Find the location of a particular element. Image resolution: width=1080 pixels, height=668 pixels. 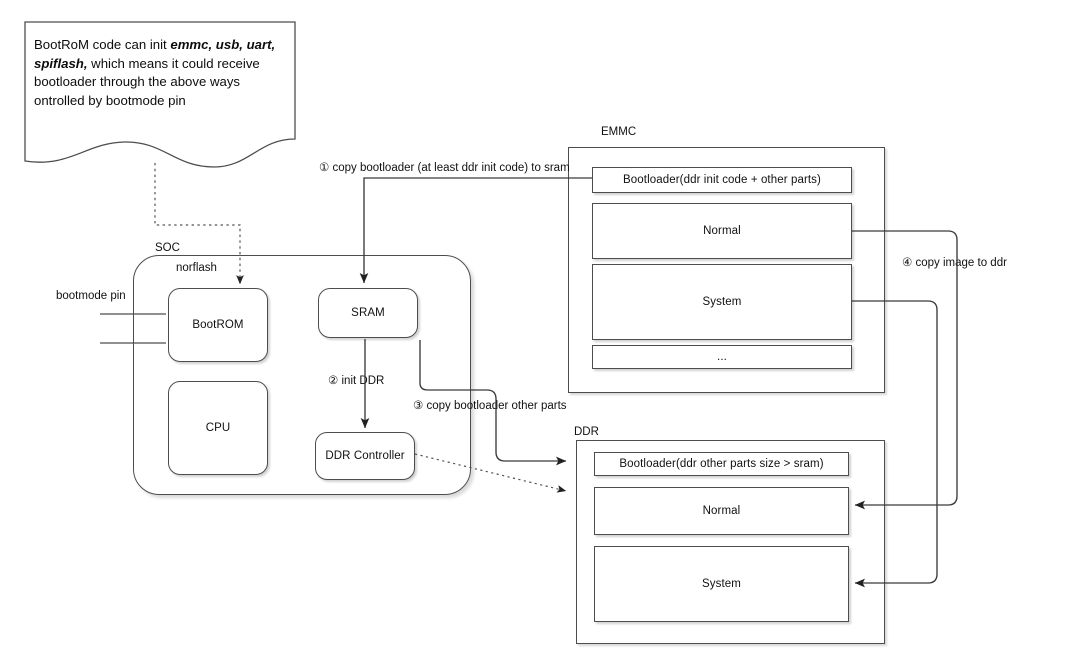

emmc-partition-bootloader: Bootloader(ddr init code + other parts) is located at coordinates (722, 180).